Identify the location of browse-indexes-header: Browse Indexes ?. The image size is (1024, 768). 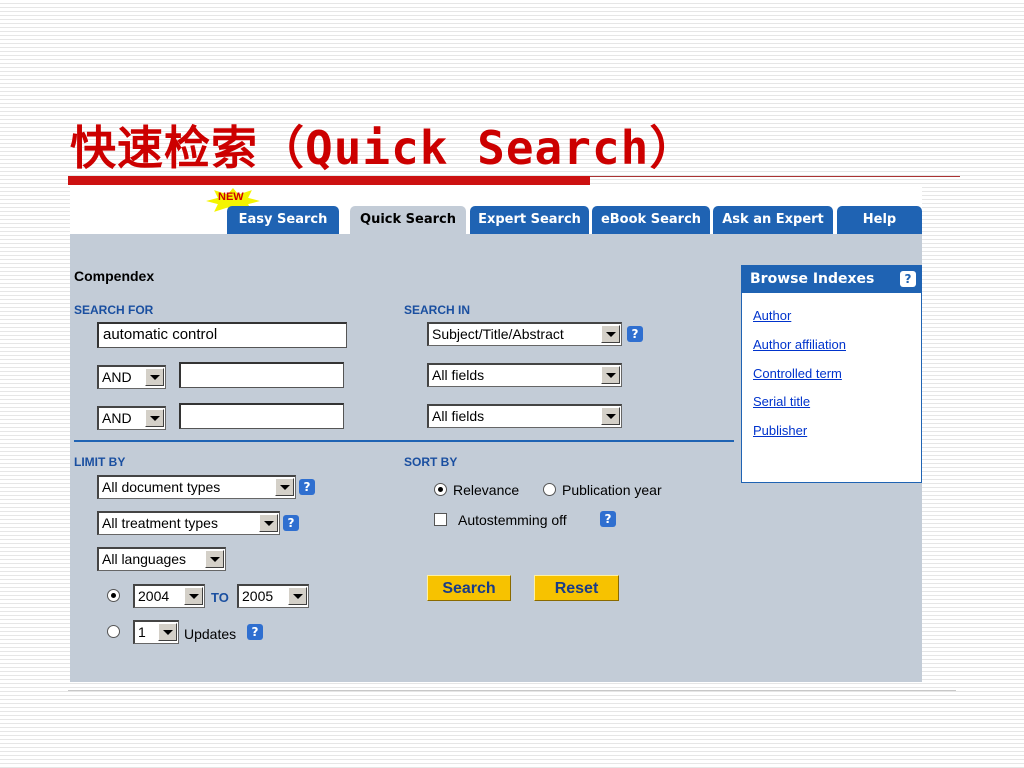
(831, 279).